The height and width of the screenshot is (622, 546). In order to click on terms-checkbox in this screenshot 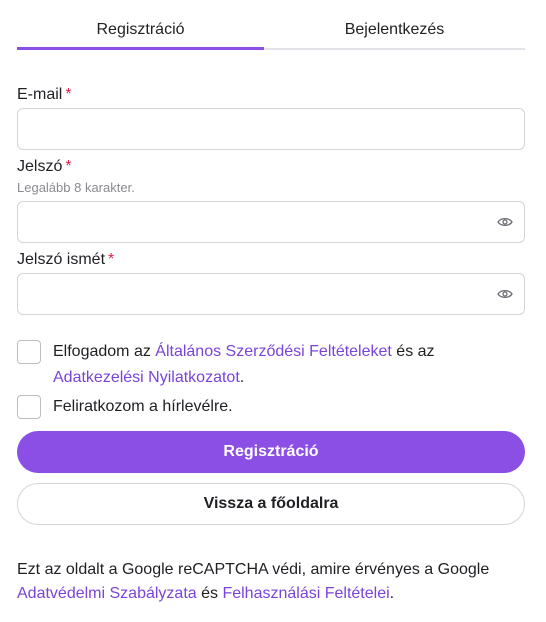, I will do `click(29, 352)`.